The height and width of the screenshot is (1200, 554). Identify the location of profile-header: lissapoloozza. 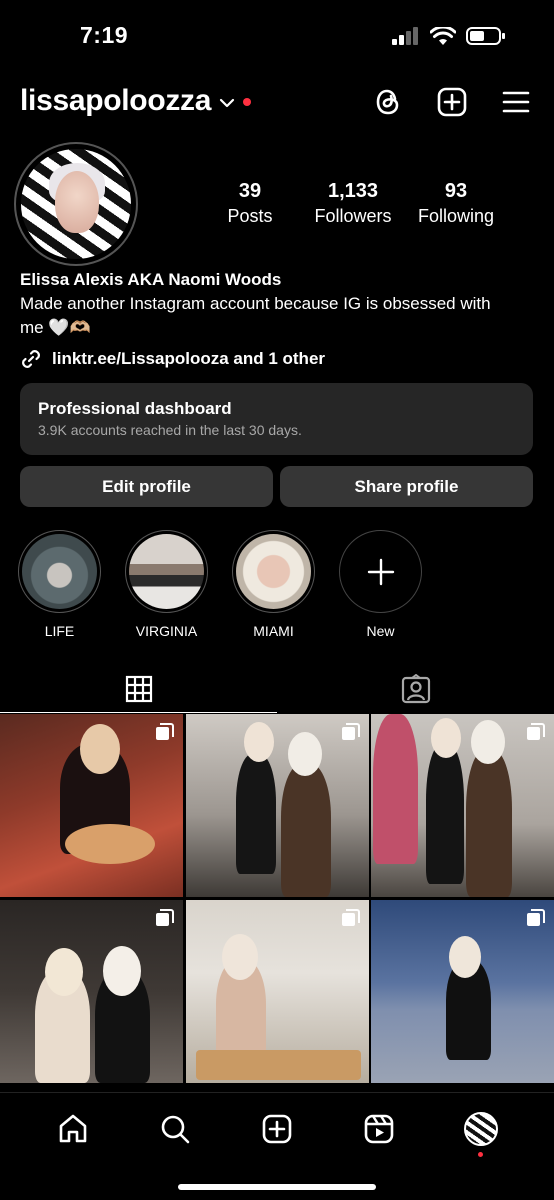
(277, 104).